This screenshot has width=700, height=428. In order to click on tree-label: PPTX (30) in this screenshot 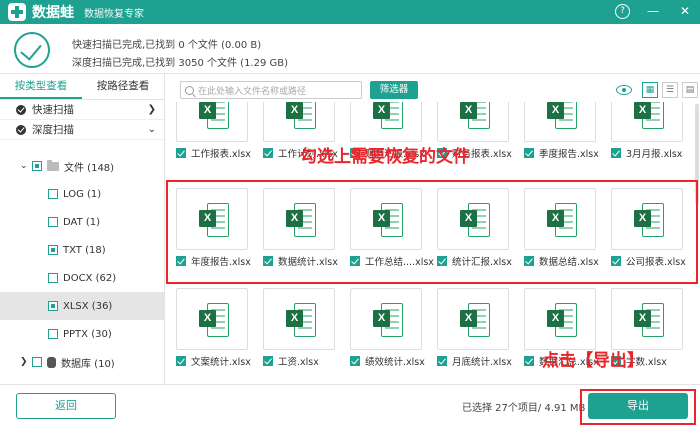, I will do `click(87, 334)`.